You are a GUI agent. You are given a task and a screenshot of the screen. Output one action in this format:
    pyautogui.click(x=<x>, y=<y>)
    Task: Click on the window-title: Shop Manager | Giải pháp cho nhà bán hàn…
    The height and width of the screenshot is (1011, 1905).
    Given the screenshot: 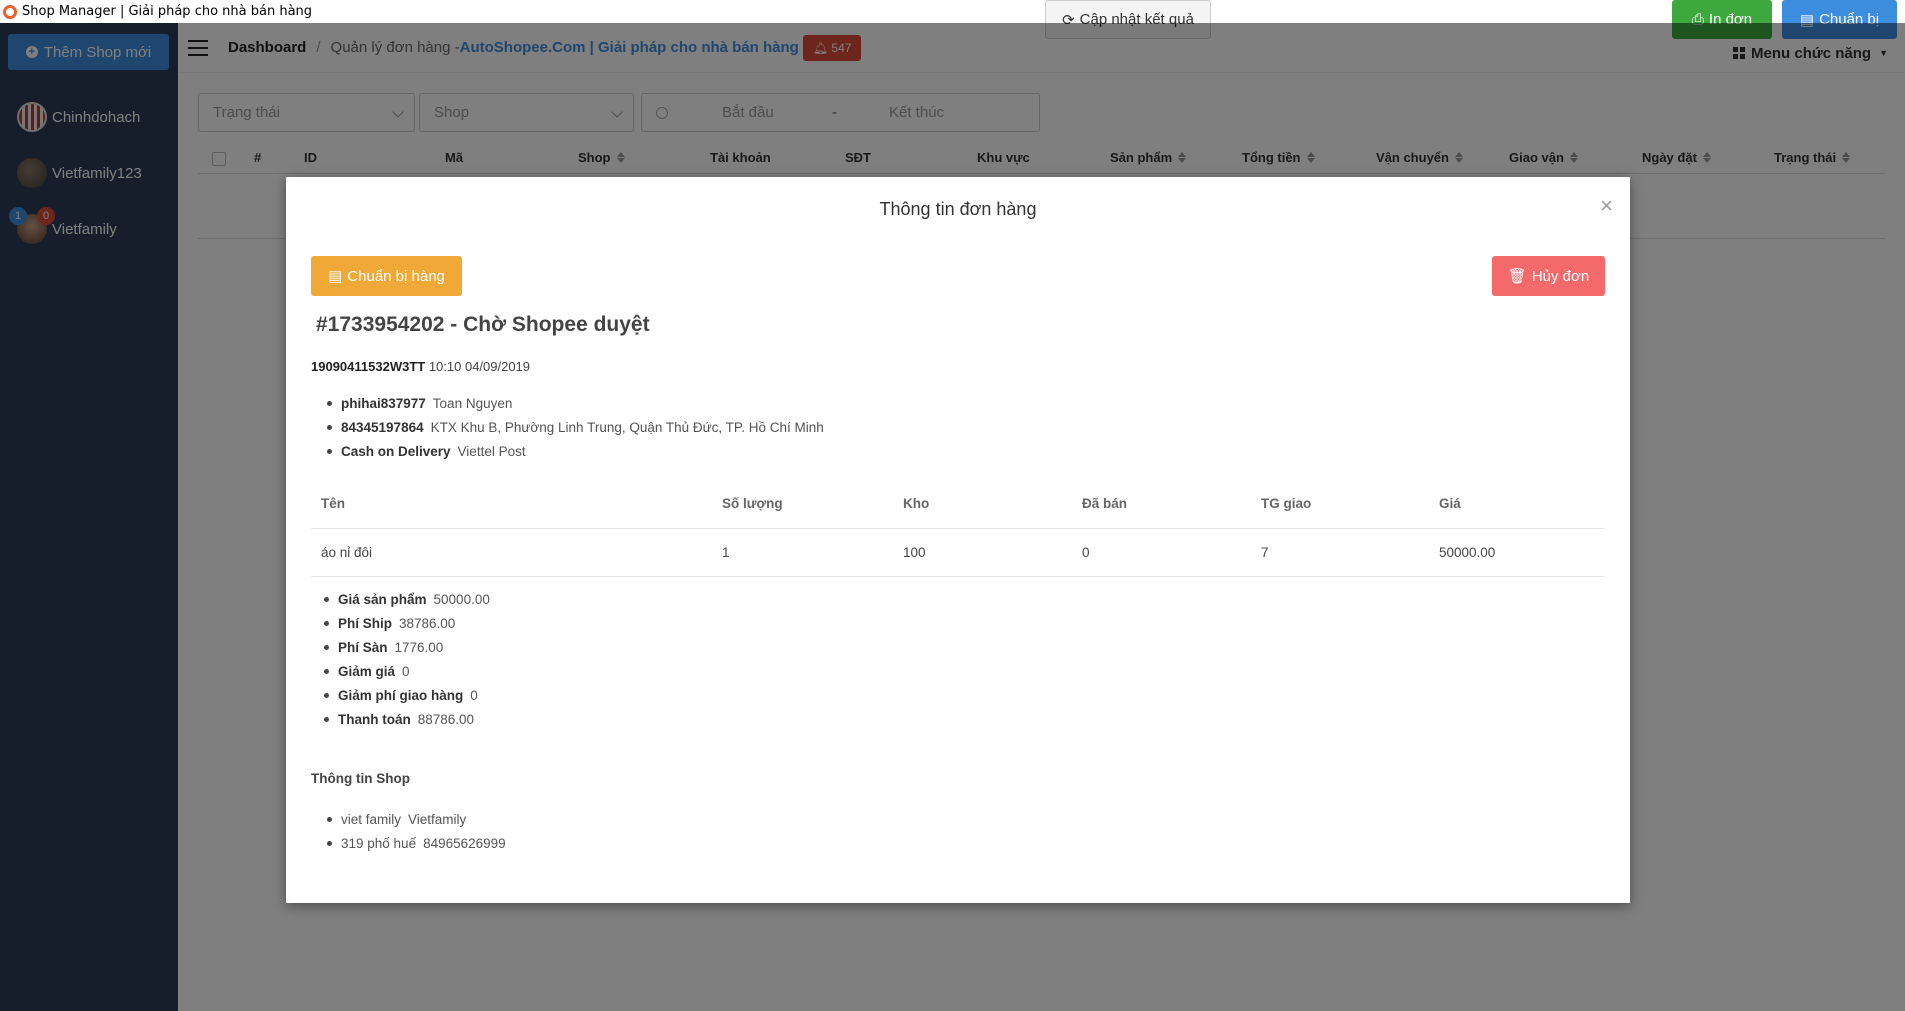 What is the action you would take?
    pyautogui.click(x=167, y=11)
    